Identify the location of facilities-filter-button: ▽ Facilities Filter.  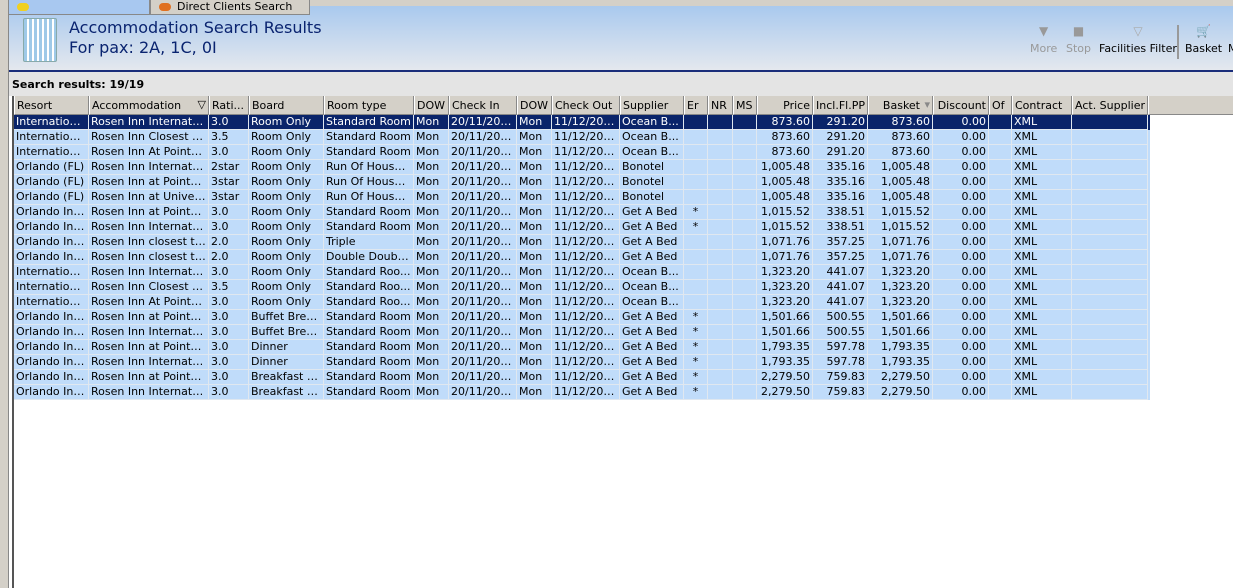
(1138, 39).